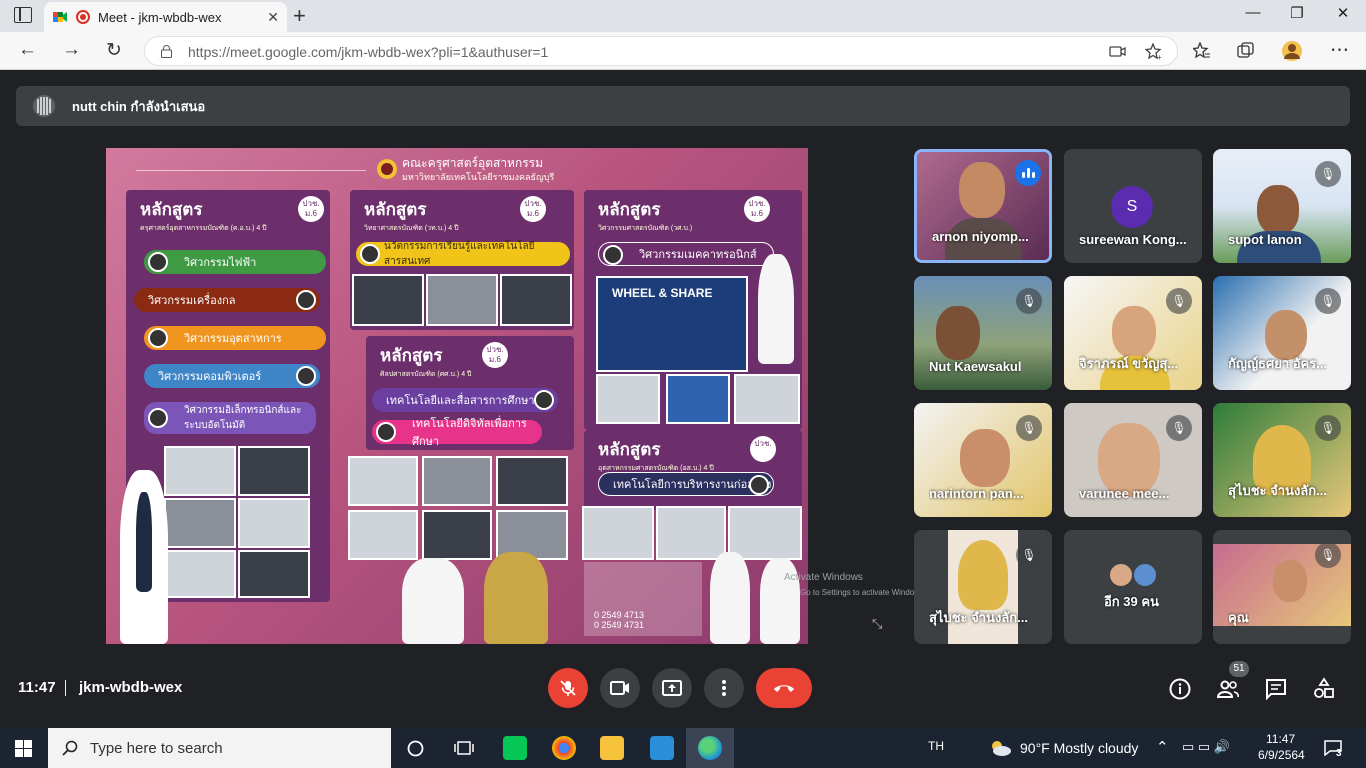  I want to click on reload-icon: ↻, so click(114, 50).